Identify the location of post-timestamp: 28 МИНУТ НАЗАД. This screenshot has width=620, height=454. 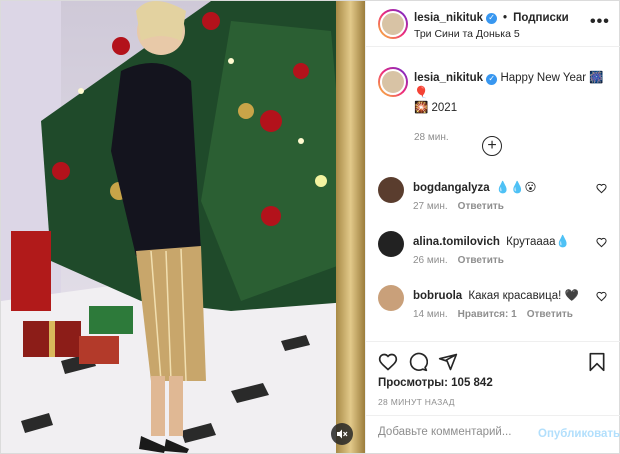
(416, 402).